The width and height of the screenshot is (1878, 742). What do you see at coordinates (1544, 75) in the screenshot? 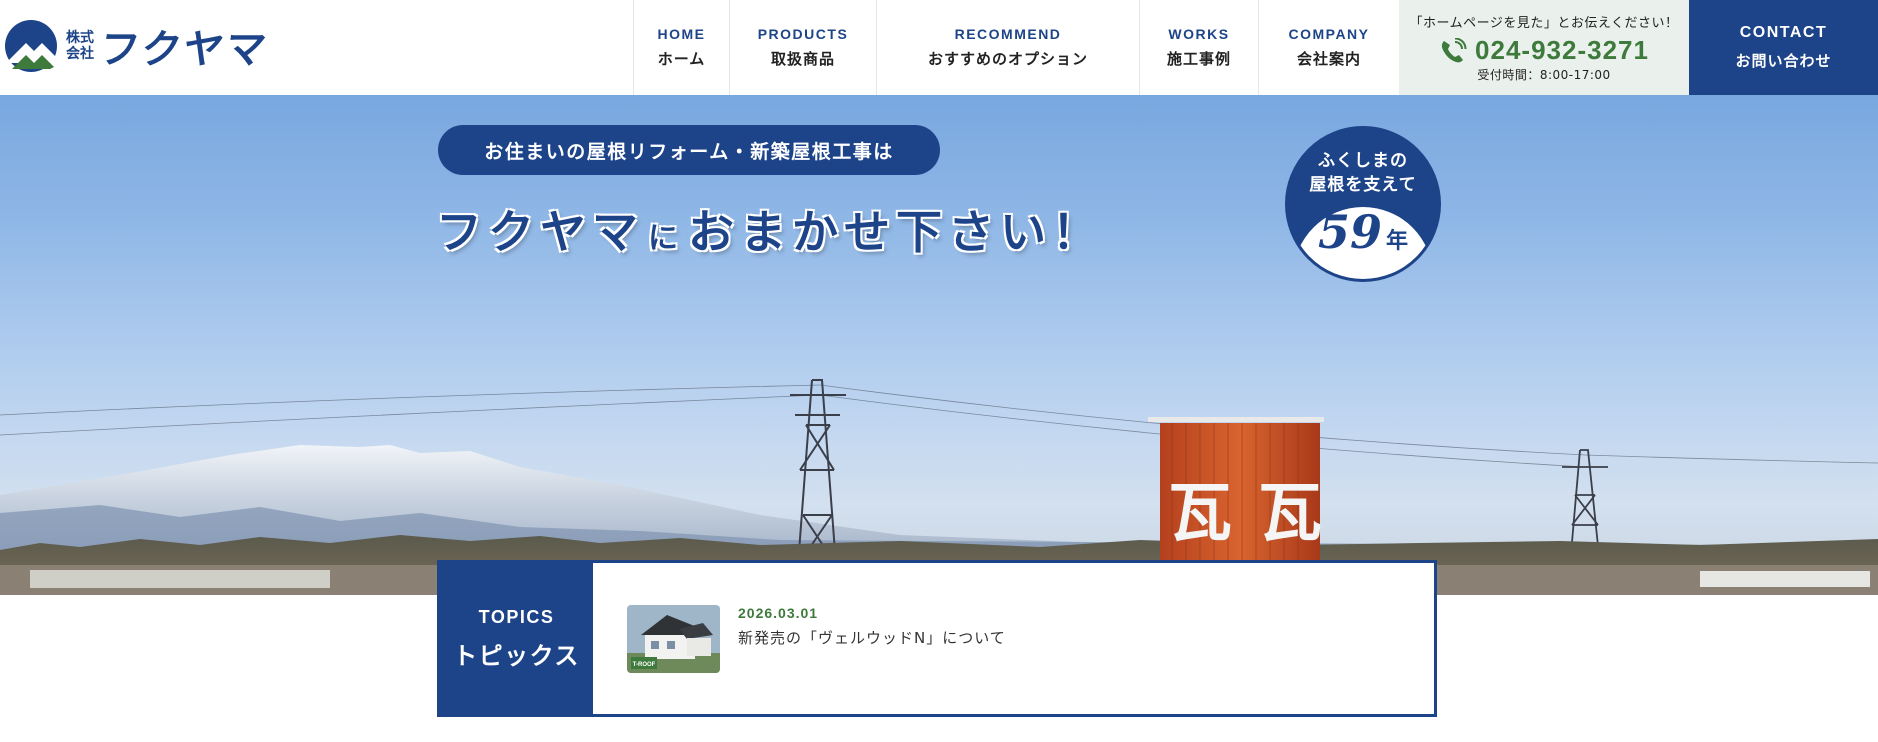
I see `tel-hours: 受付時間：8:00-17:00` at bounding box center [1544, 75].